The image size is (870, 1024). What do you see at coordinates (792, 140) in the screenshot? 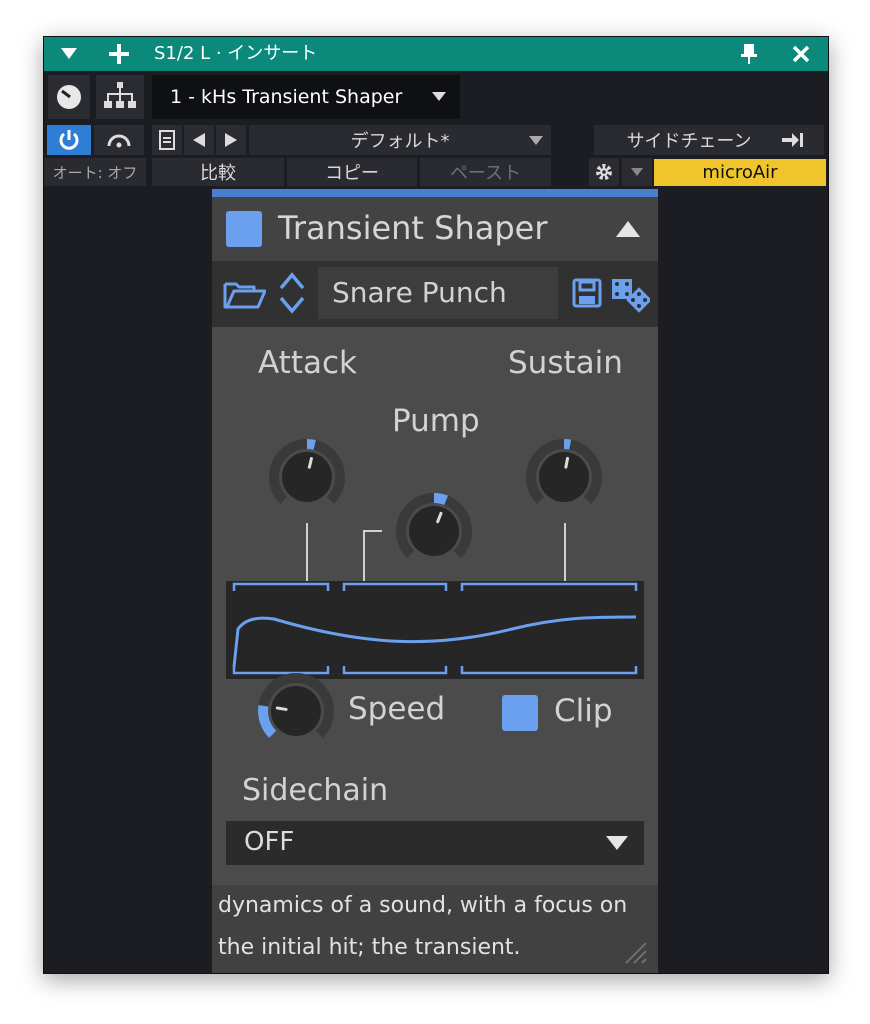
I see `sidechain-arrow-icon` at bounding box center [792, 140].